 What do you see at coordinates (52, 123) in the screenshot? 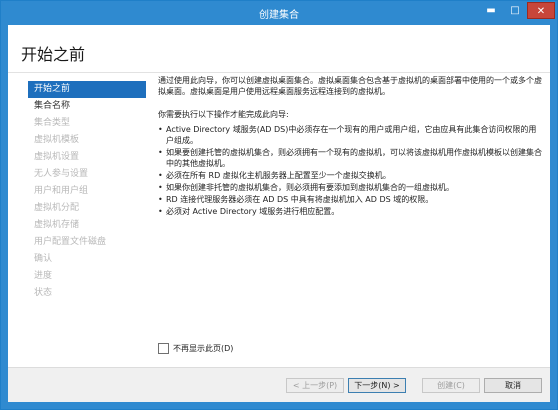
I see `sidebar-step-item: 集合类型` at bounding box center [52, 123].